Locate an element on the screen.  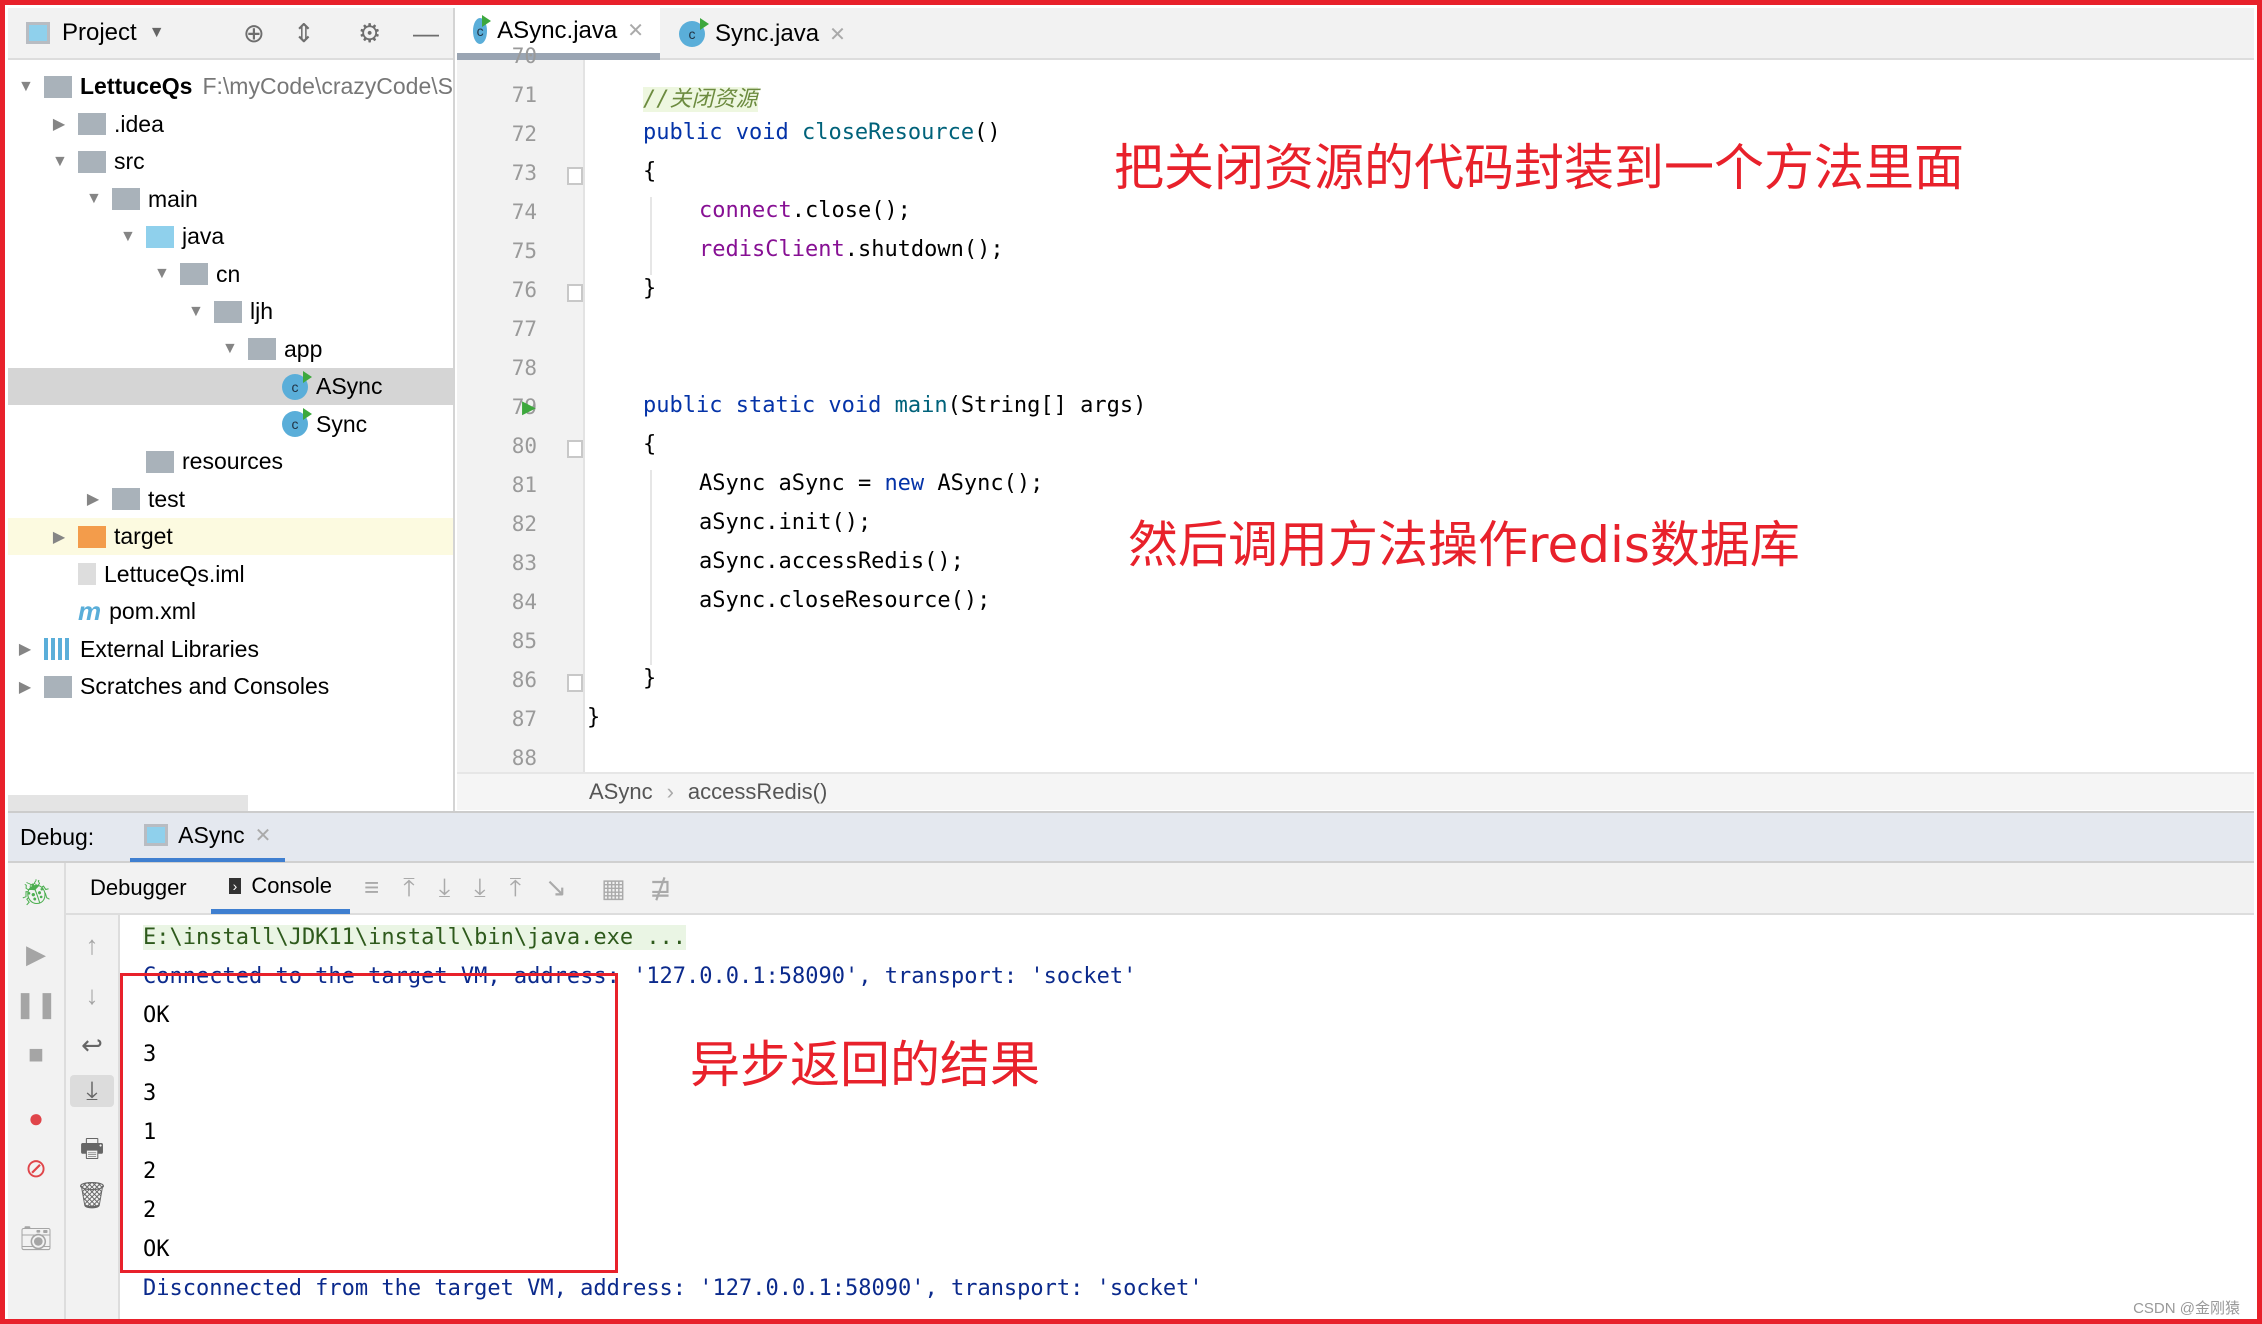
code-line: aSync.accessRedis(); is located at coordinates (831, 561).